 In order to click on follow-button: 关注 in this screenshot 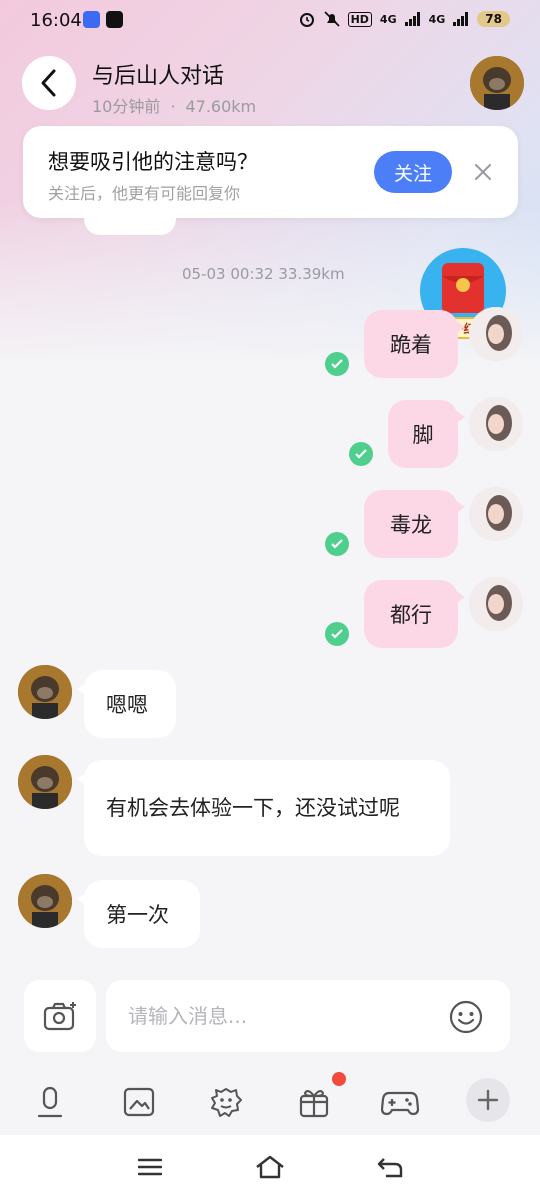, I will do `click(413, 172)`.